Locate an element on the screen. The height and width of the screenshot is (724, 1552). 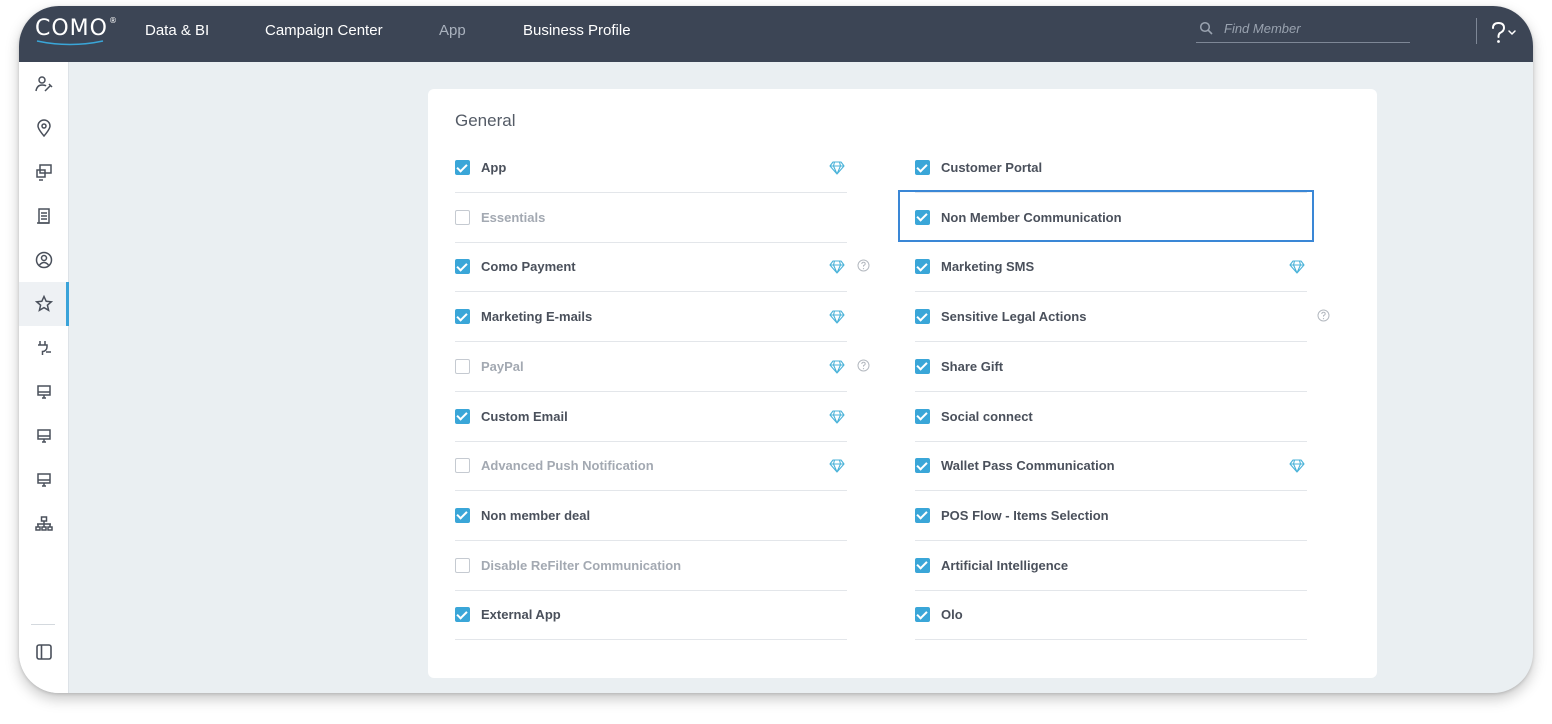
sidebar-item-hierarchy is located at coordinates (43, 524).